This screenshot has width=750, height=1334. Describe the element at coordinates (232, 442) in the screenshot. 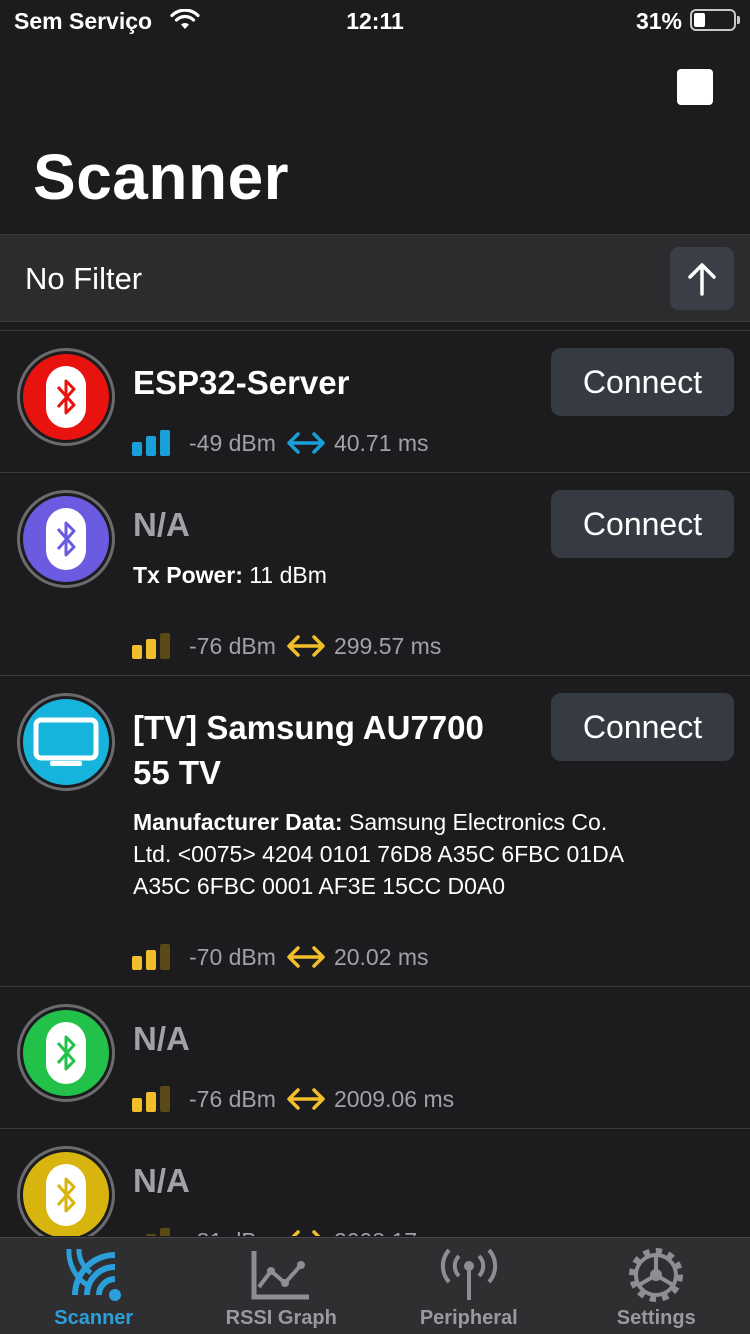

I see `rssi-value: -49 dBm` at that location.